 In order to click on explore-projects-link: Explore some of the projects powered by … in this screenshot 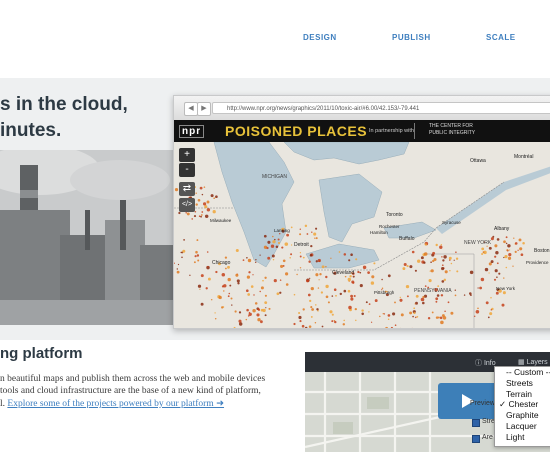, I will do `click(115, 404)`.